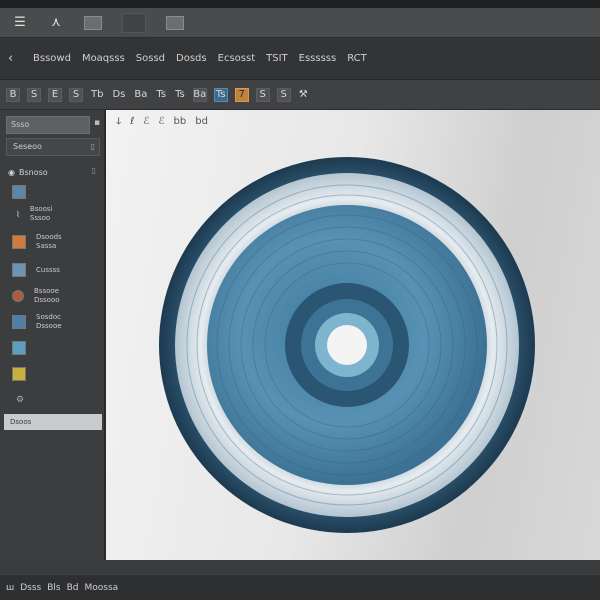 This screenshot has height=600, width=600. I want to click on status-text: Moossa, so click(101, 587).